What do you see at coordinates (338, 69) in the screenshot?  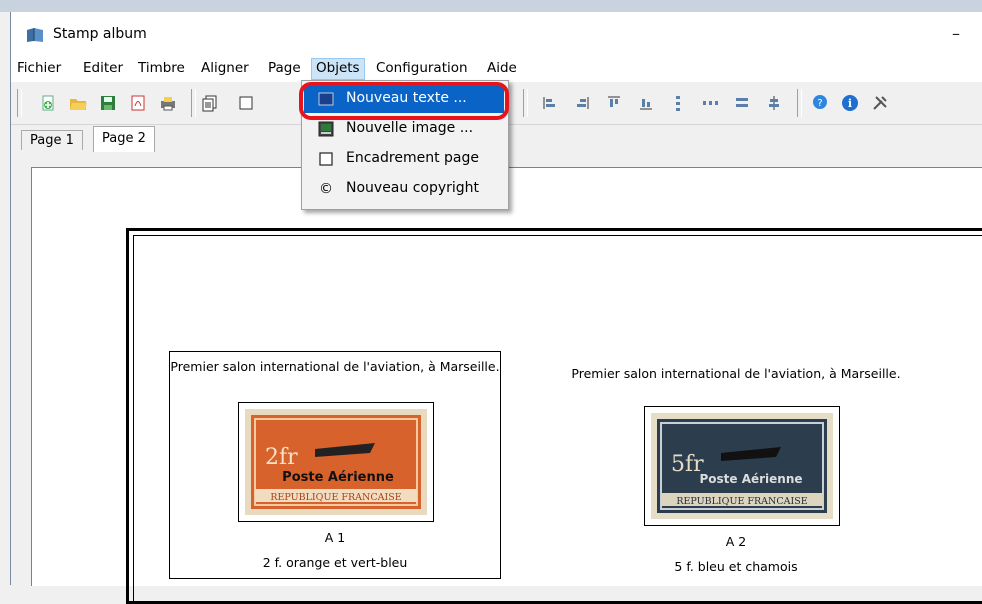 I see `menu-objets: Objets` at bounding box center [338, 69].